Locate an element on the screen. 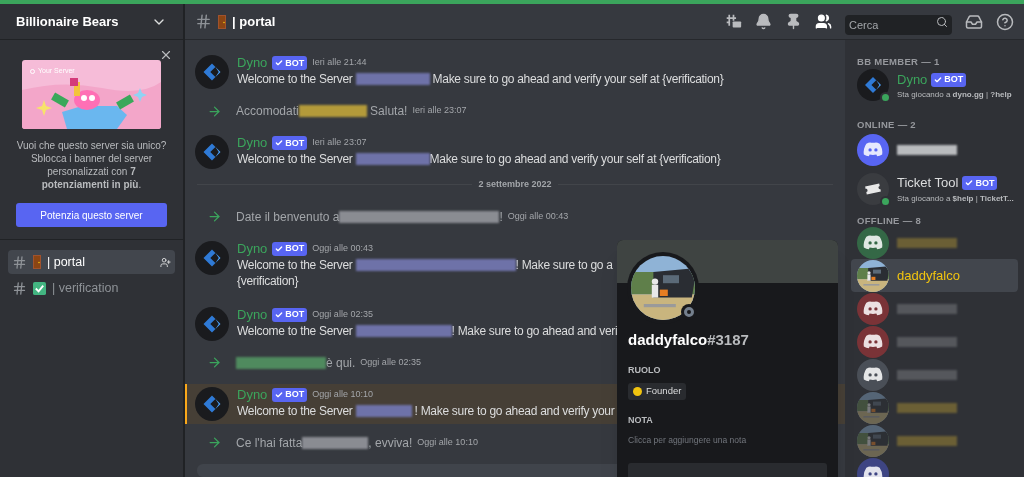  channel-title: | portal is located at coordinates (254, 21).